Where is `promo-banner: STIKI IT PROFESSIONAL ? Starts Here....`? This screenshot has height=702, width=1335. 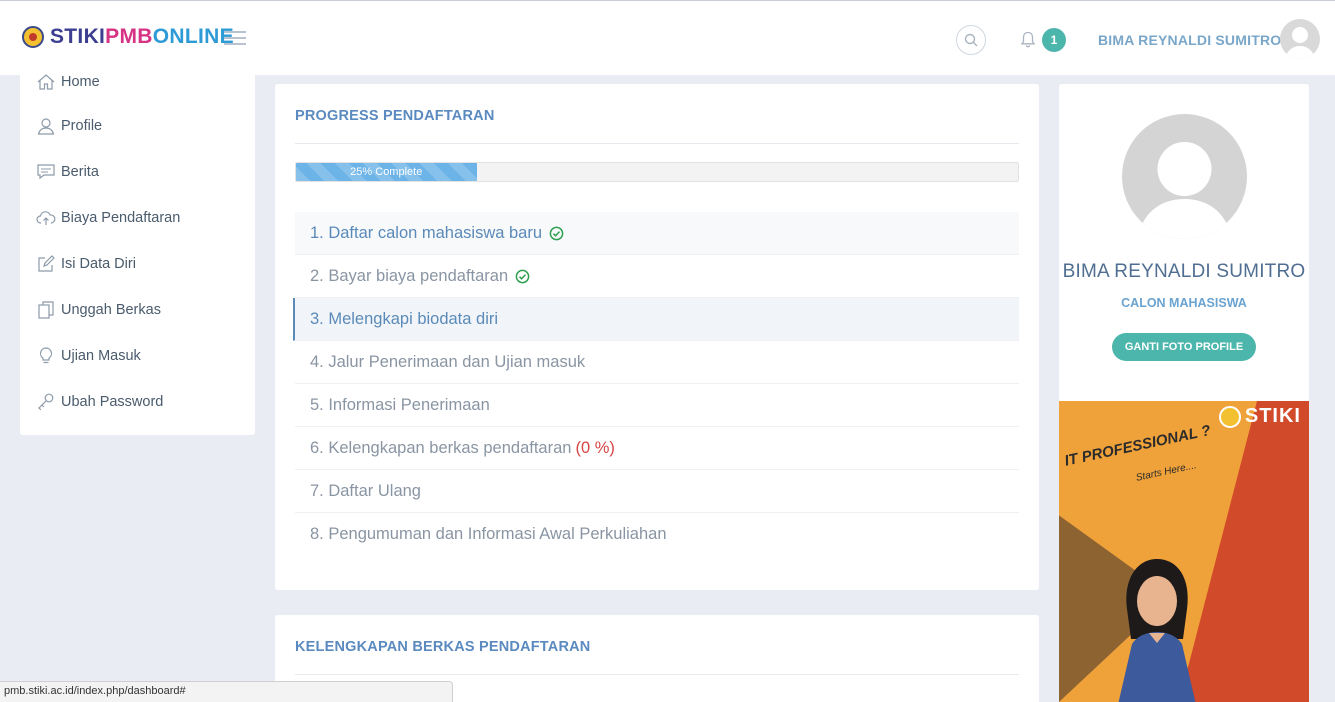 promo-banner: STIKI IT PROFESSIONAL ? Starts Here.... is located at coordinates (1184, 551).